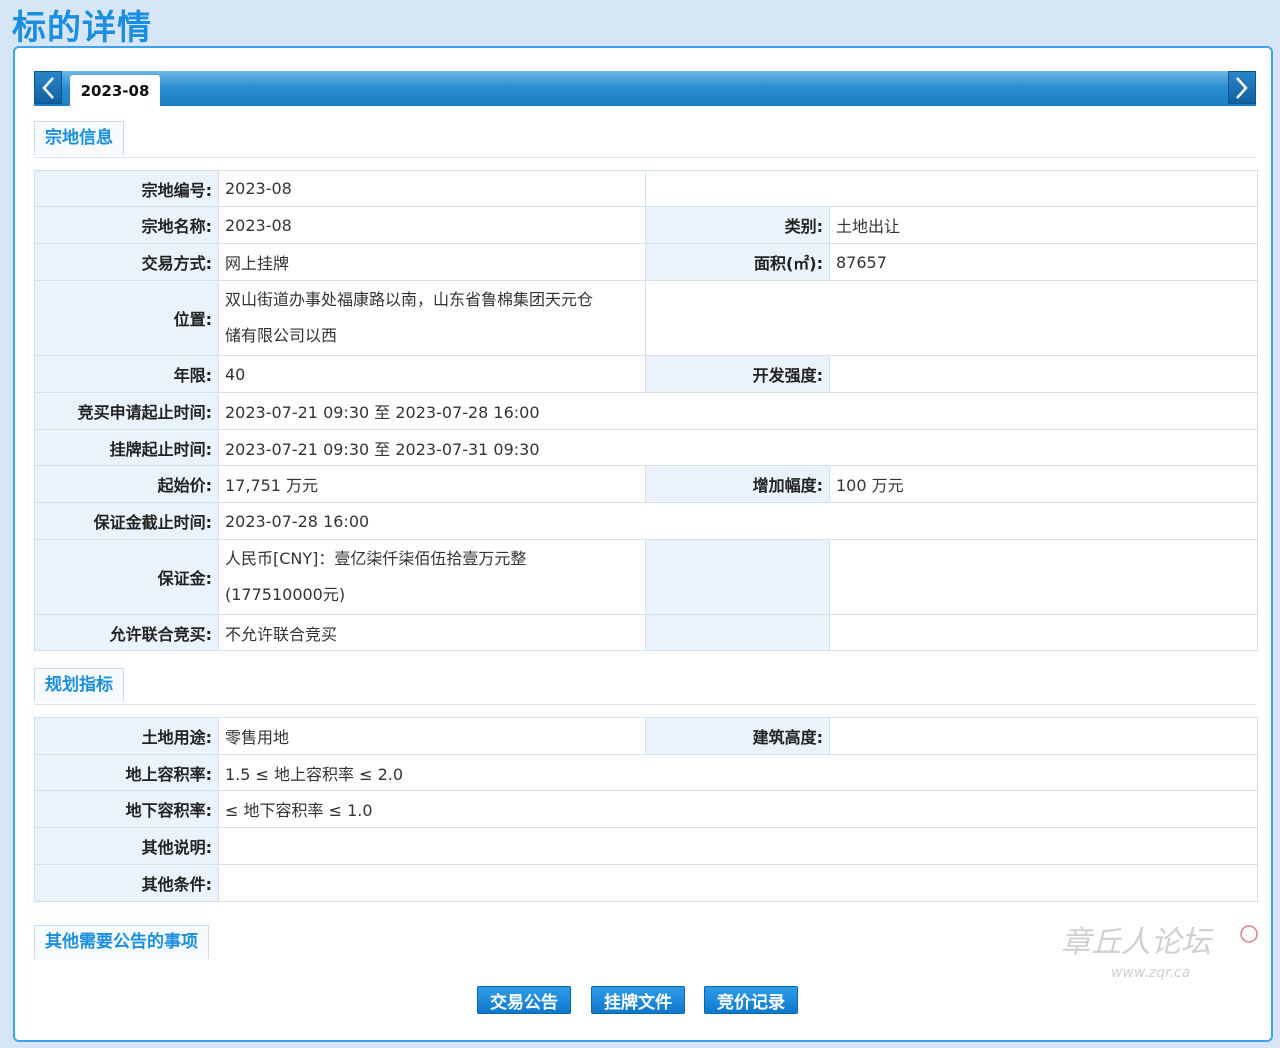 This screenshot has height=1048, width=1280. What do you see at coordinates (524, 1000) in the screenshot?
I see `announcement-button: 交易公告` at bounding box center [524, 1000].